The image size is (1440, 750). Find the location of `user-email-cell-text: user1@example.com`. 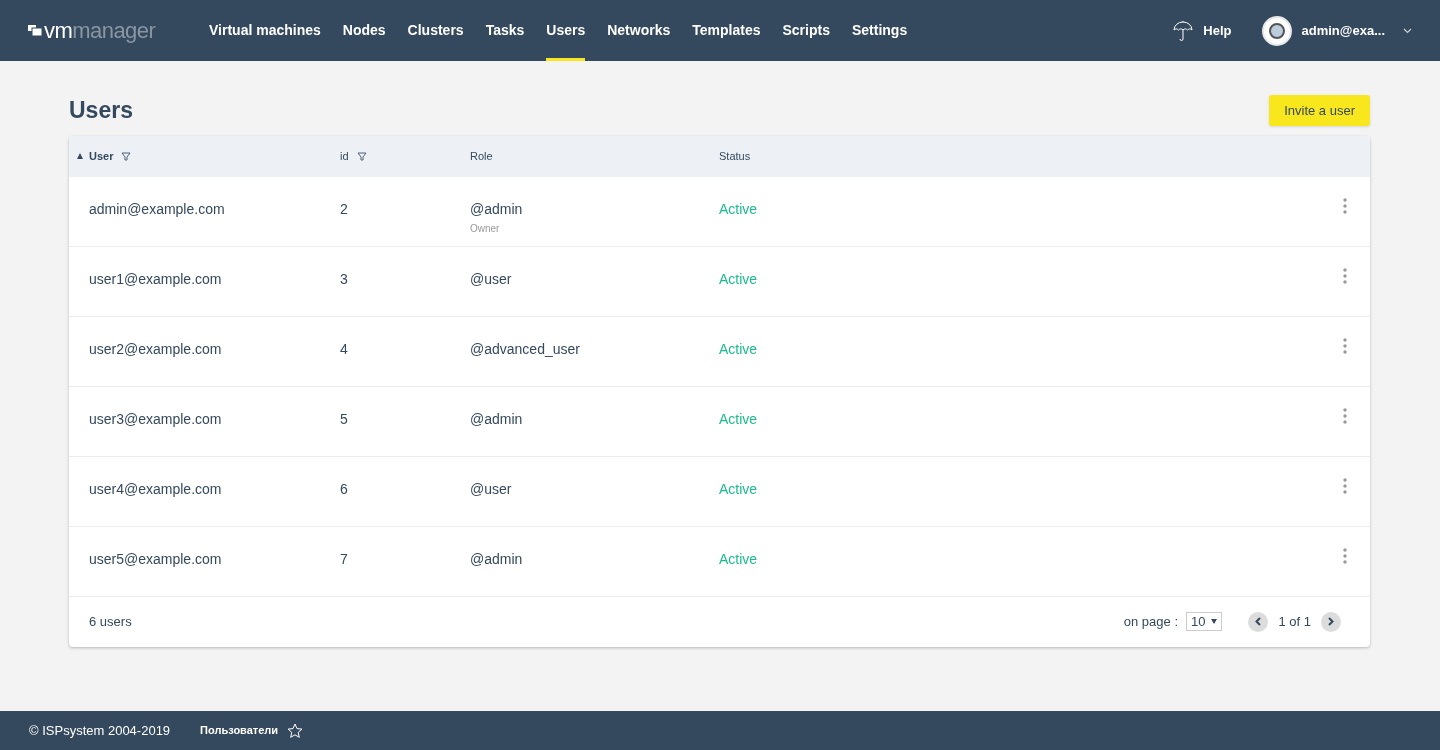

user-email-cell-text: user1@example.com is located at coordinates (156, 279).